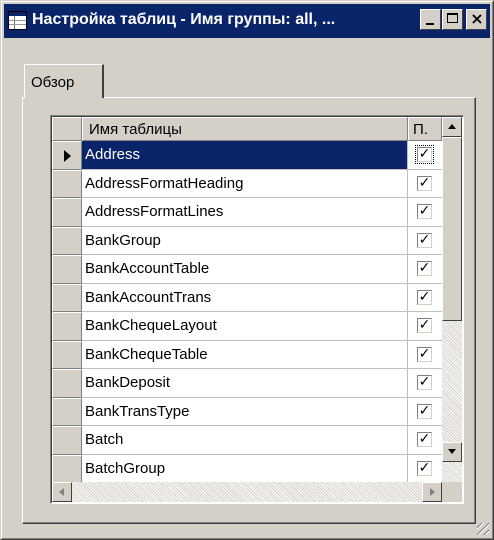  I want to click on vertical-scrollbar, so click(452, 299).